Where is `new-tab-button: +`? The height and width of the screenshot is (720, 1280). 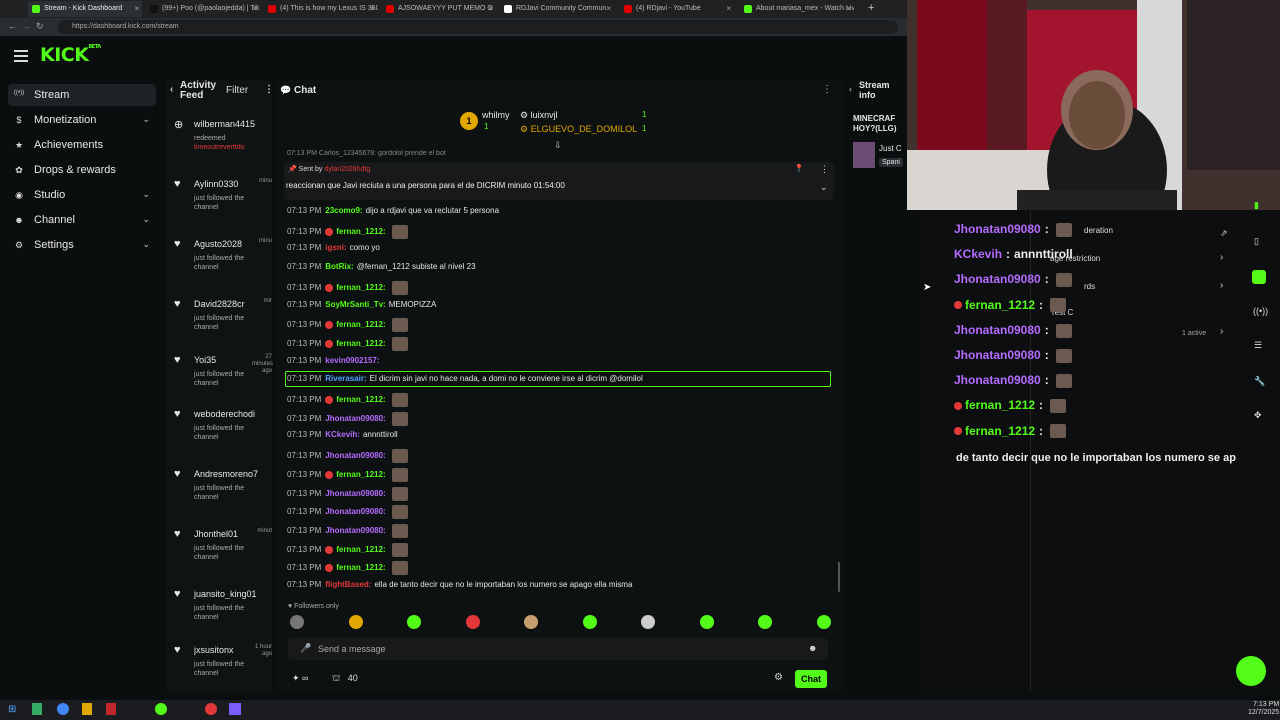 new-tab-button: + is located at coordinates (871, 8).